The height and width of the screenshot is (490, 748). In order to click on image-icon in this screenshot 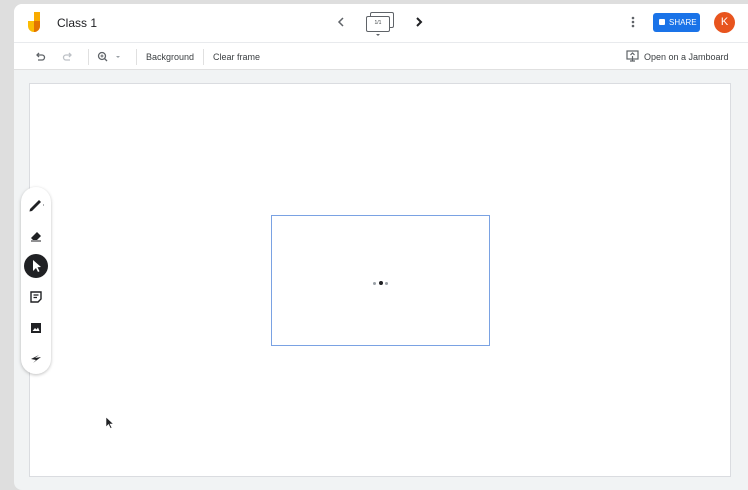, I will do `click(36, 328)`.